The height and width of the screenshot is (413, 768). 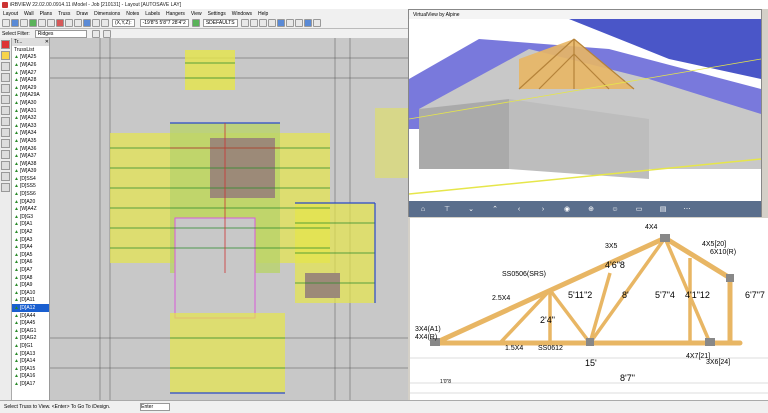 What do you see at coordinates (30, 270) in the screenshot?
I see `truss-list-item: ▲ [D]A7` at bounding box center [30, 270].